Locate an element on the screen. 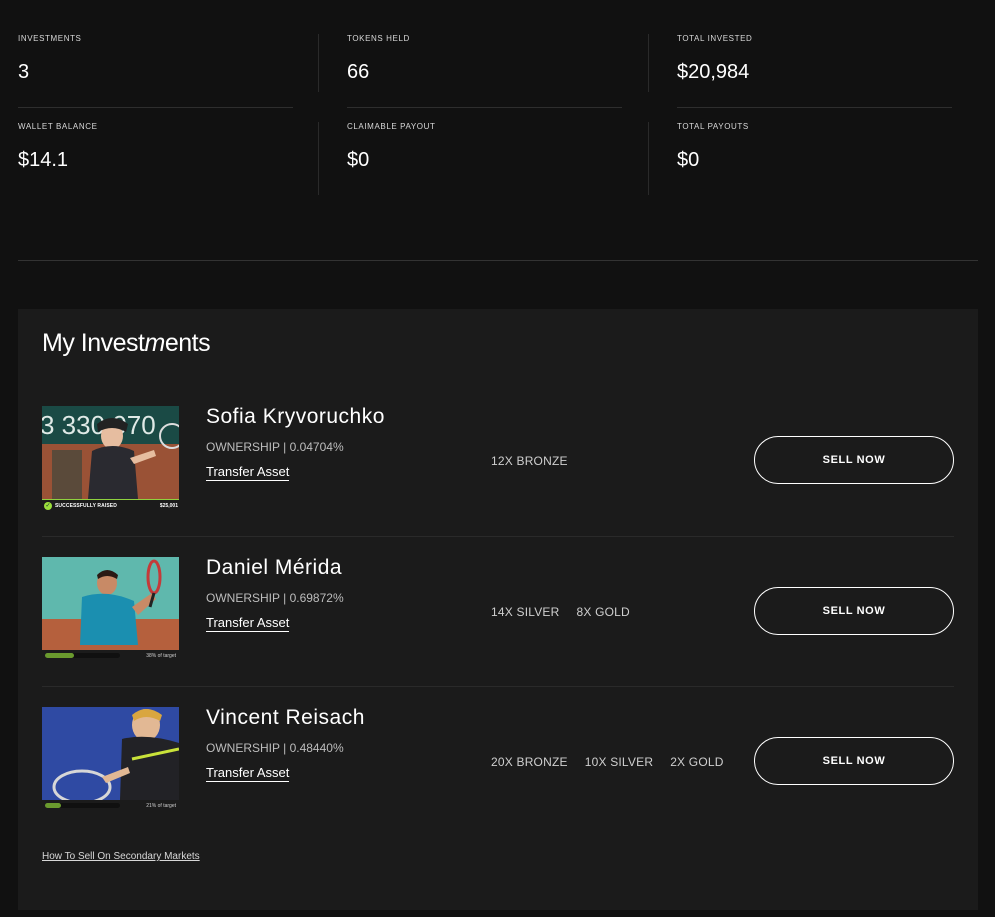 The image size is (995, 917). ownership-text: OWNERSHIP | 0.69872% is located at coordinates (275, 598).